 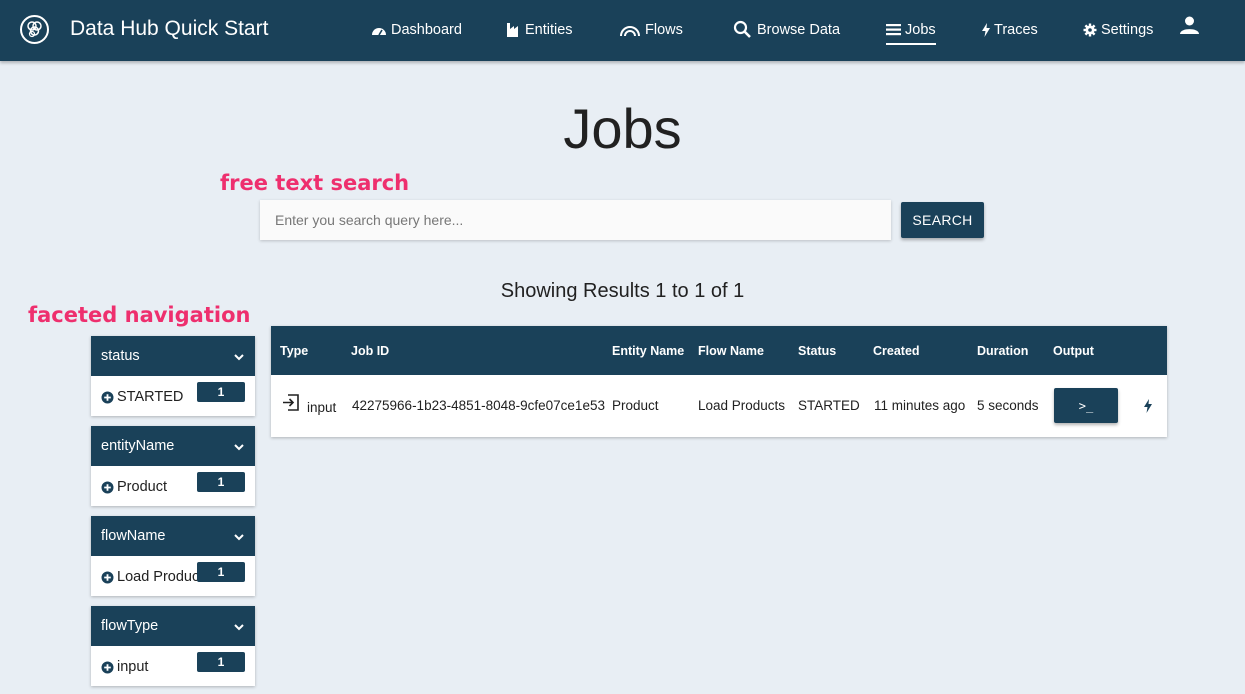 What do you see at coordinates (648, 351) in the screenshot?
I see `column-header-entity-name: Entity Name` at bounding box center [648, 351].